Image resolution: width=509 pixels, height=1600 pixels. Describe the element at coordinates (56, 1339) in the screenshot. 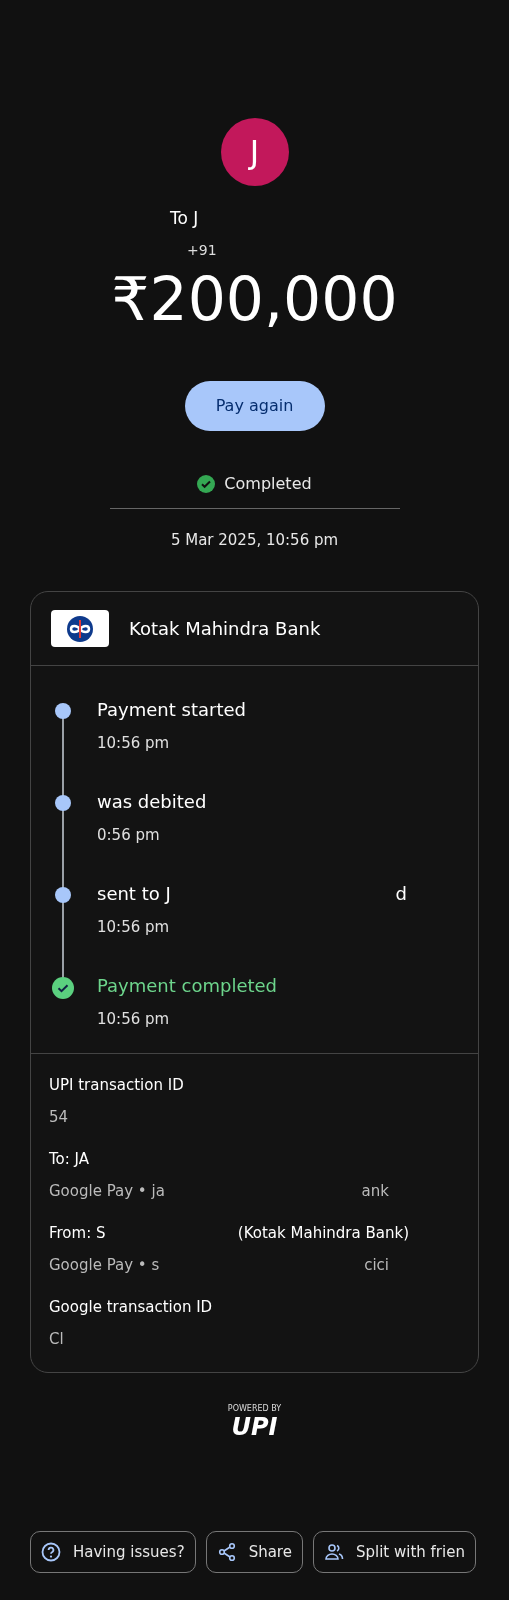

I see `detail-value: Cl` at that location.